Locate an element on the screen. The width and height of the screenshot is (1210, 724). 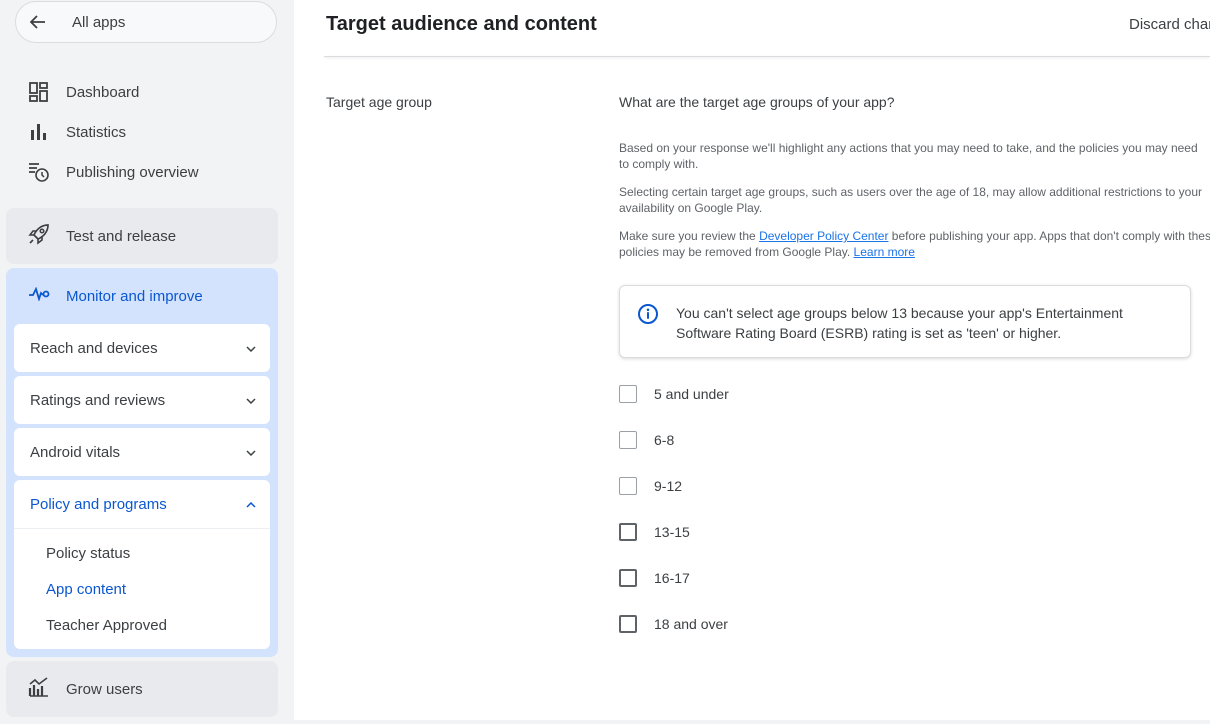
back-arrow-icon is located at coordinates (40, 22).